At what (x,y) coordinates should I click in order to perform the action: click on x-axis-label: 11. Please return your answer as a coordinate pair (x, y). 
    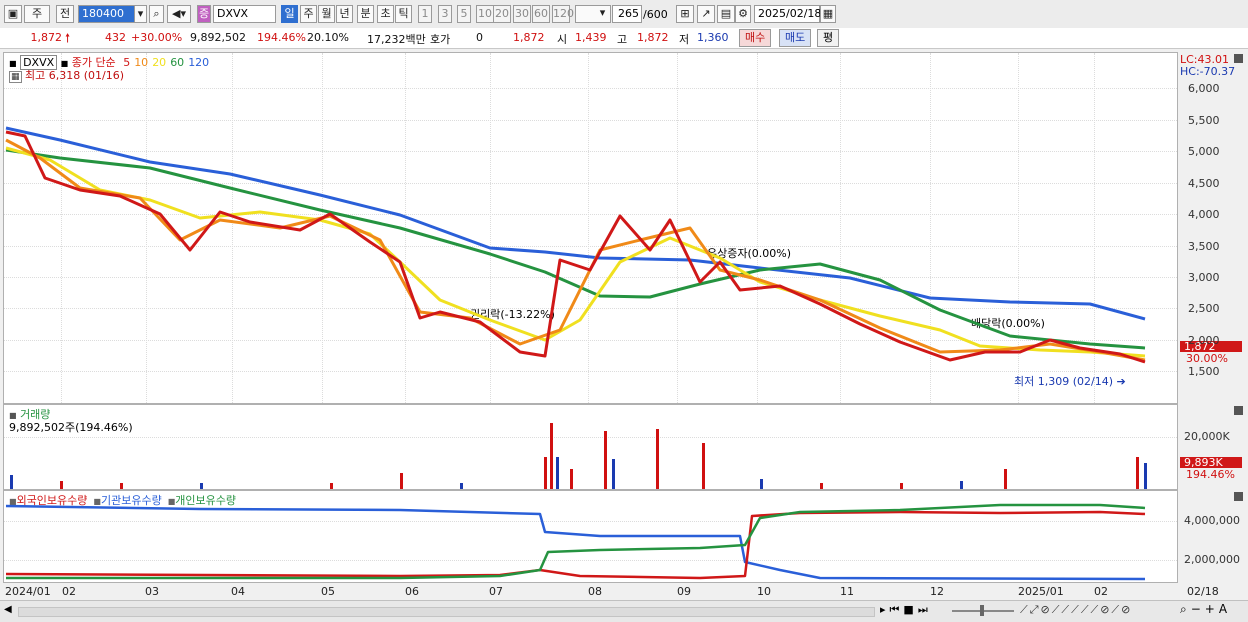
    Looking at the image, I should click on (847, 591).